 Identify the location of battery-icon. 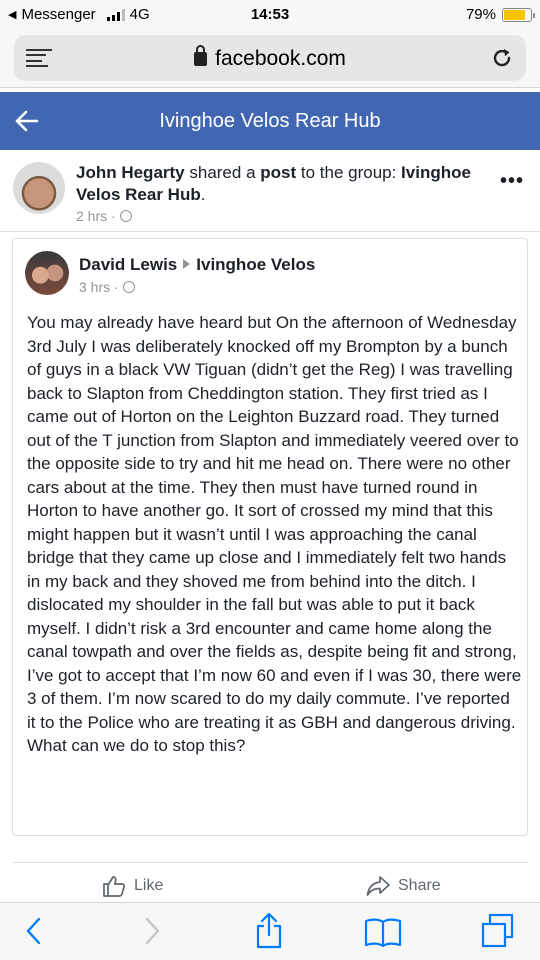
(518, 14).